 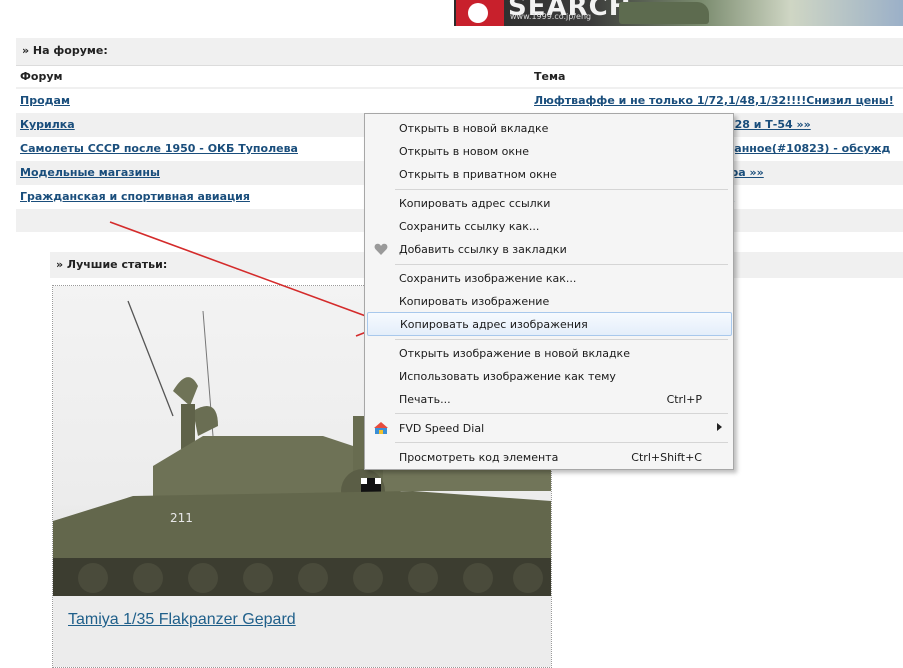 I want to click on menu-item-open-new-tab: Открыть в новой вкладке, so click(x=548, y=128).